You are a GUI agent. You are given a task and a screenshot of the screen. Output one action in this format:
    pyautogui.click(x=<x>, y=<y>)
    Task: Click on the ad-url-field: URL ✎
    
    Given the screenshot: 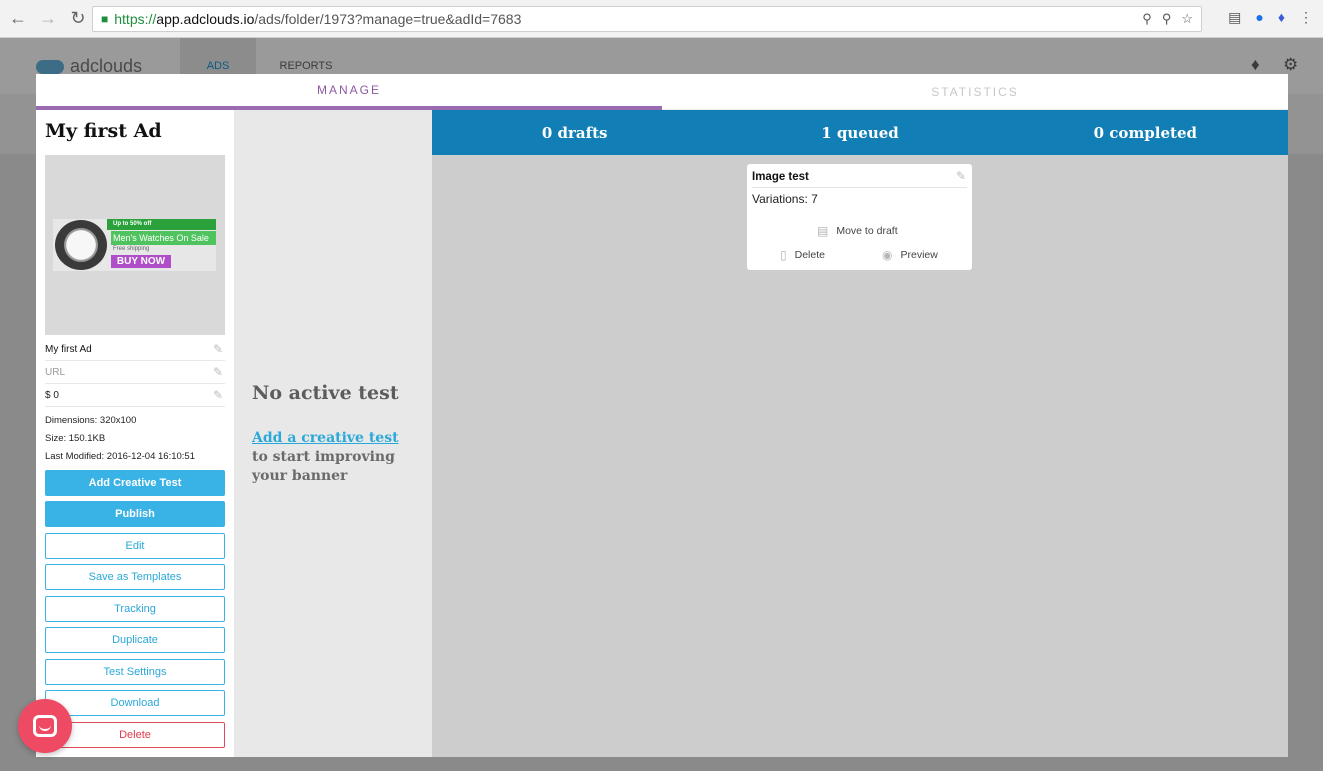 What is the action you would take?
    pyautogui.click(x=135, y=372)
    